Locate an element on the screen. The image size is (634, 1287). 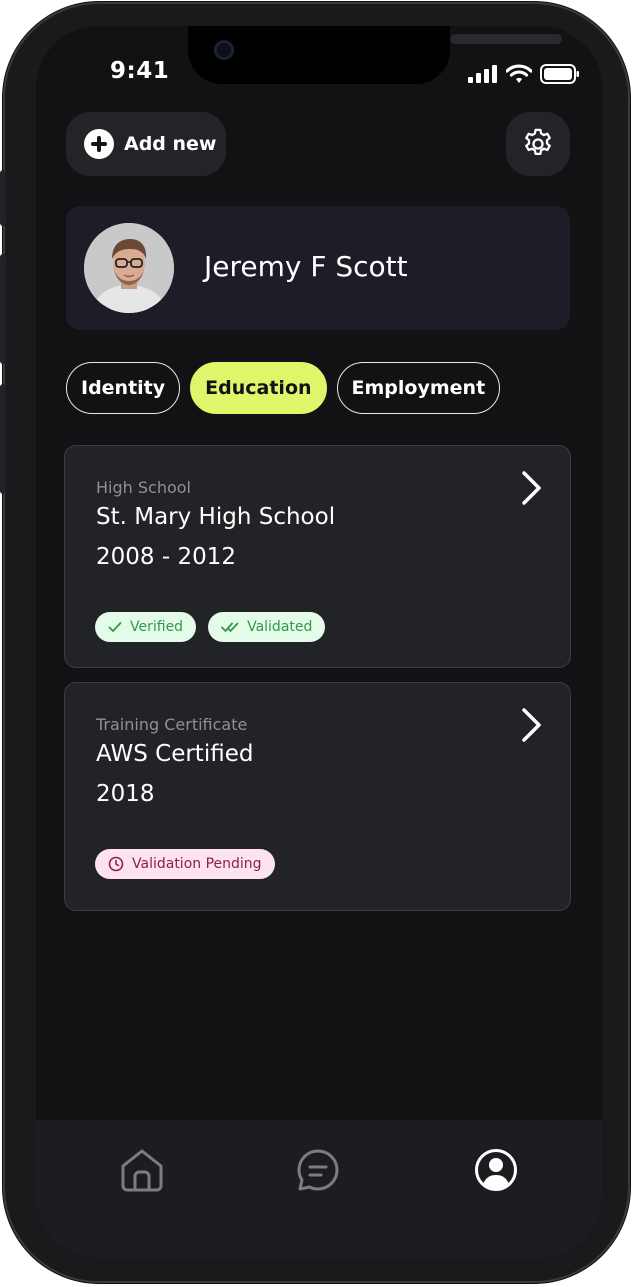
clock-icon is located at coordinates (116, 864).